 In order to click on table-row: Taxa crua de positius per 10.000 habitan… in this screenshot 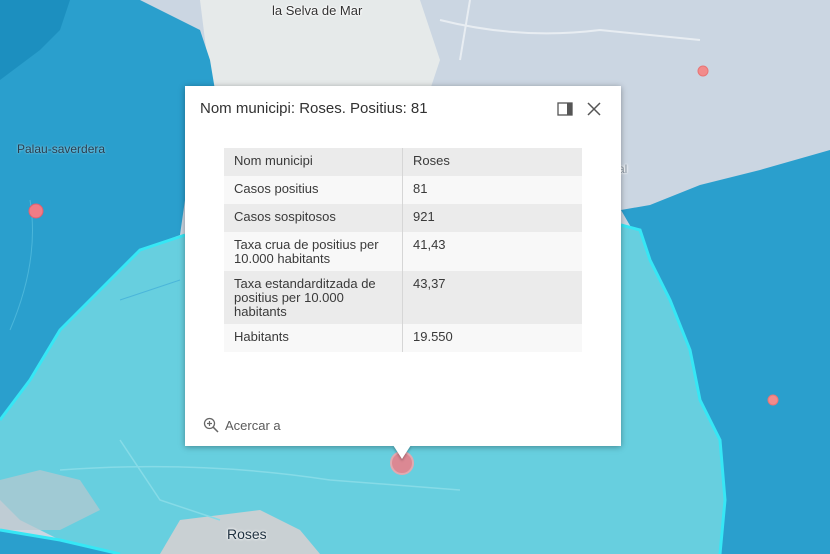, I will do `click(403, 251)`.